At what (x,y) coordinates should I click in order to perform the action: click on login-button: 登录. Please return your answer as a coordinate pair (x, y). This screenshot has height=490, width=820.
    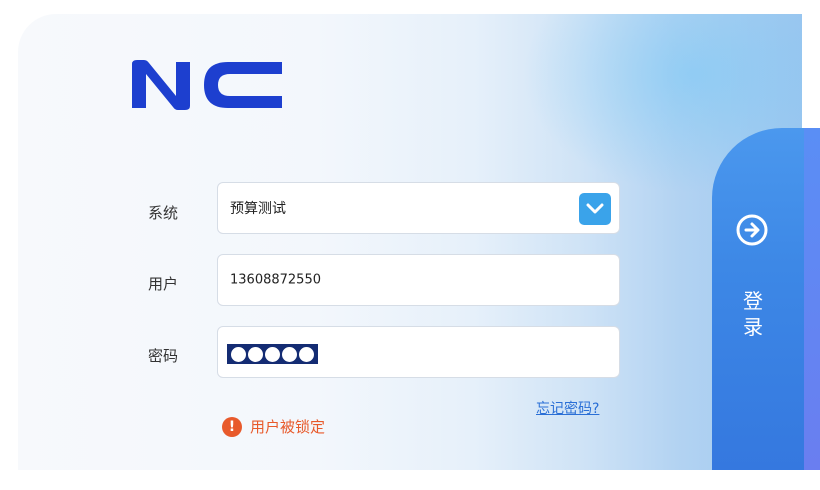
    Looking at the image, I should click on (766, 299).